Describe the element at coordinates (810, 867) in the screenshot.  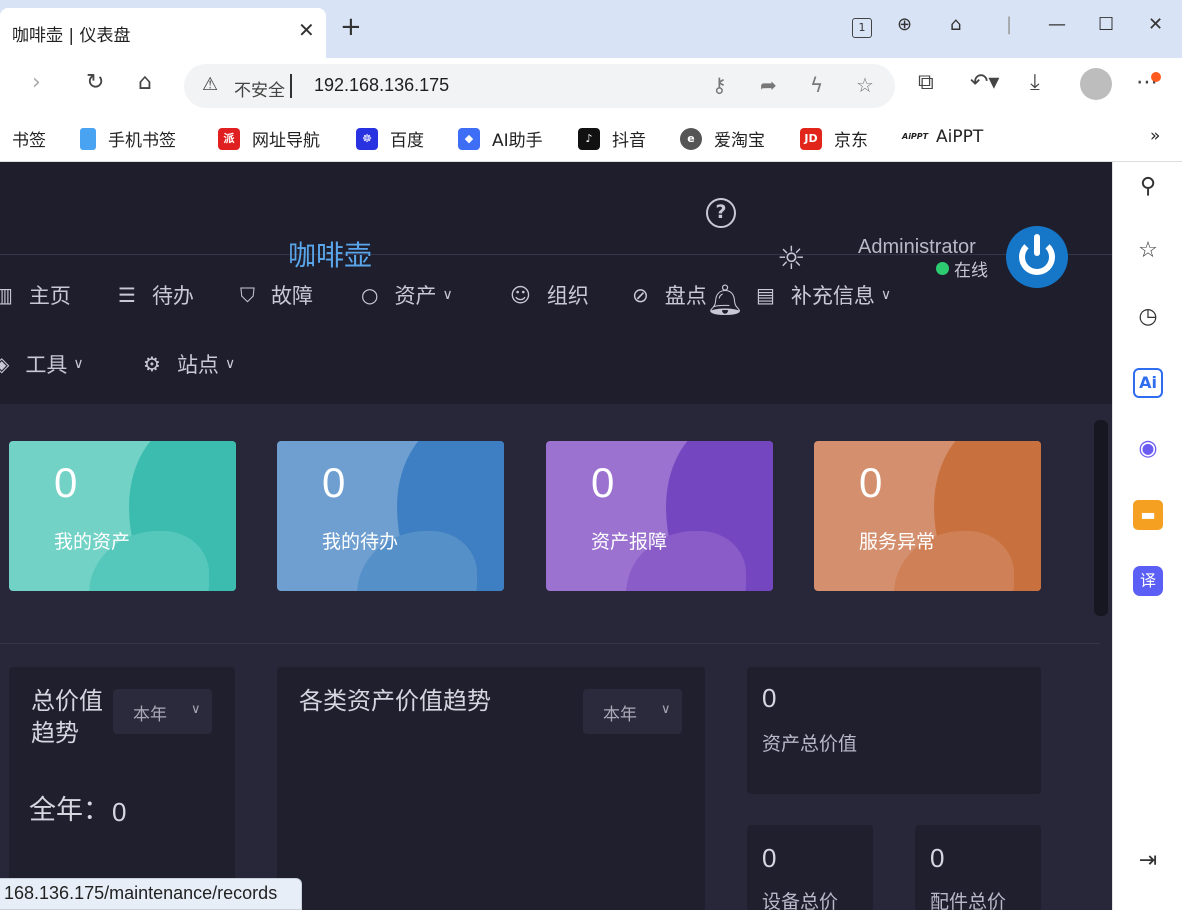
I see `device-total-panel: 0 设备总价` at that location.